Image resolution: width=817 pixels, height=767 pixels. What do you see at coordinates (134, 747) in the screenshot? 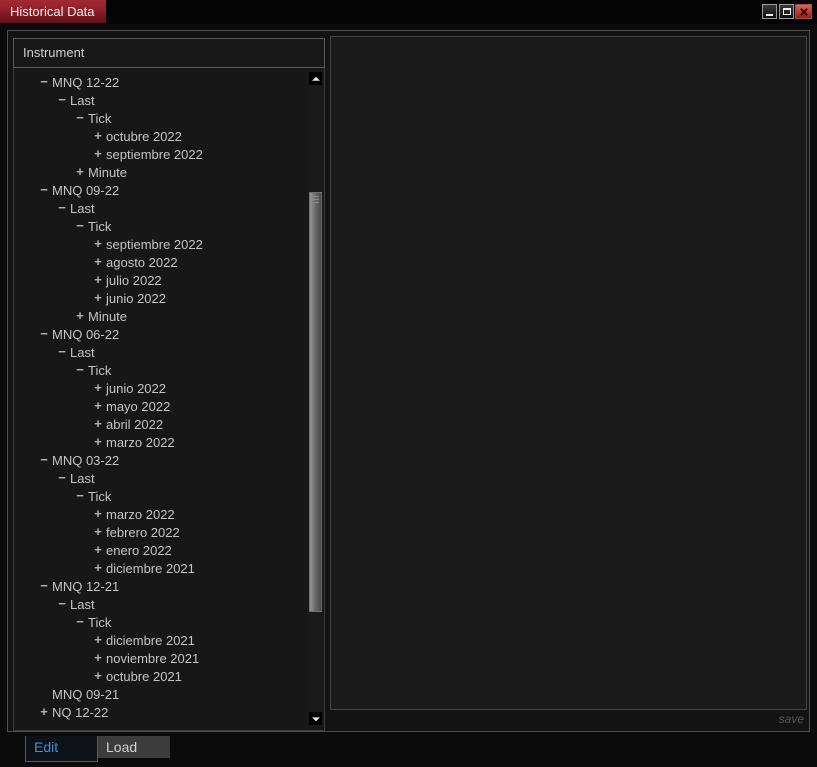
I see `tab-load: Load` at bounding box center [134, 747].